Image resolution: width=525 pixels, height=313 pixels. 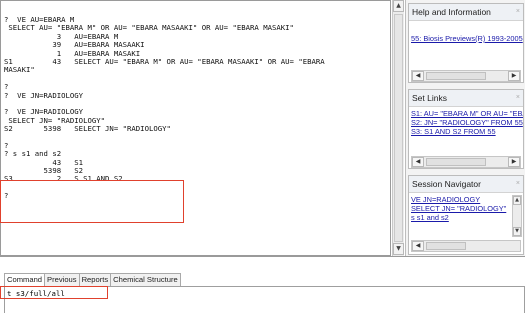 What do you see at coordinates (460, 199) in the screenshot?
I see `session-item-ve-radiology: VE JN=RADIOLOGY` at bounding box center [460, 199].